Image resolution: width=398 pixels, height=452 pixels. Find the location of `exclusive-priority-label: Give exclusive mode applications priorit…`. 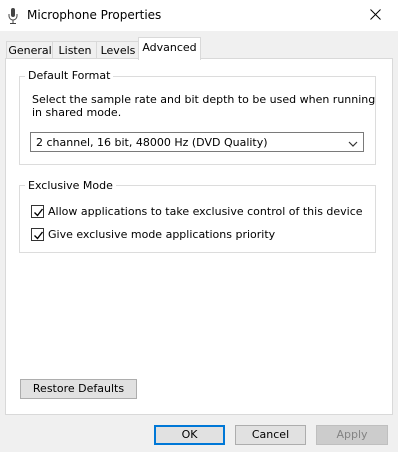

exclusive-priority-label: Give exclusive mode applications priorit… is located at coordinates (161, 234).